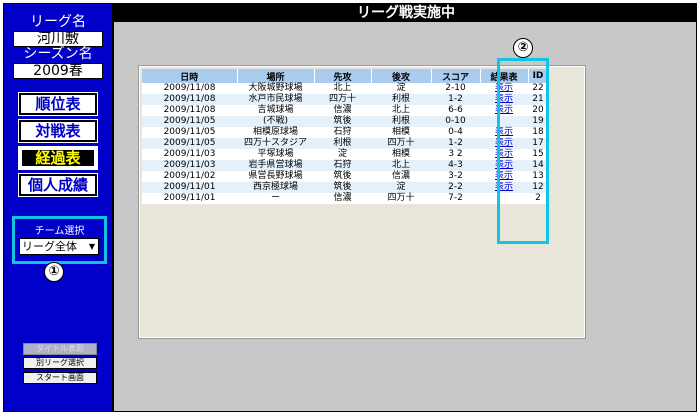  What do you see at coordinates (275, 88) in the screenshot?
I see `cell-venue: 大阪城野球場` at bounding box center [275, 88].